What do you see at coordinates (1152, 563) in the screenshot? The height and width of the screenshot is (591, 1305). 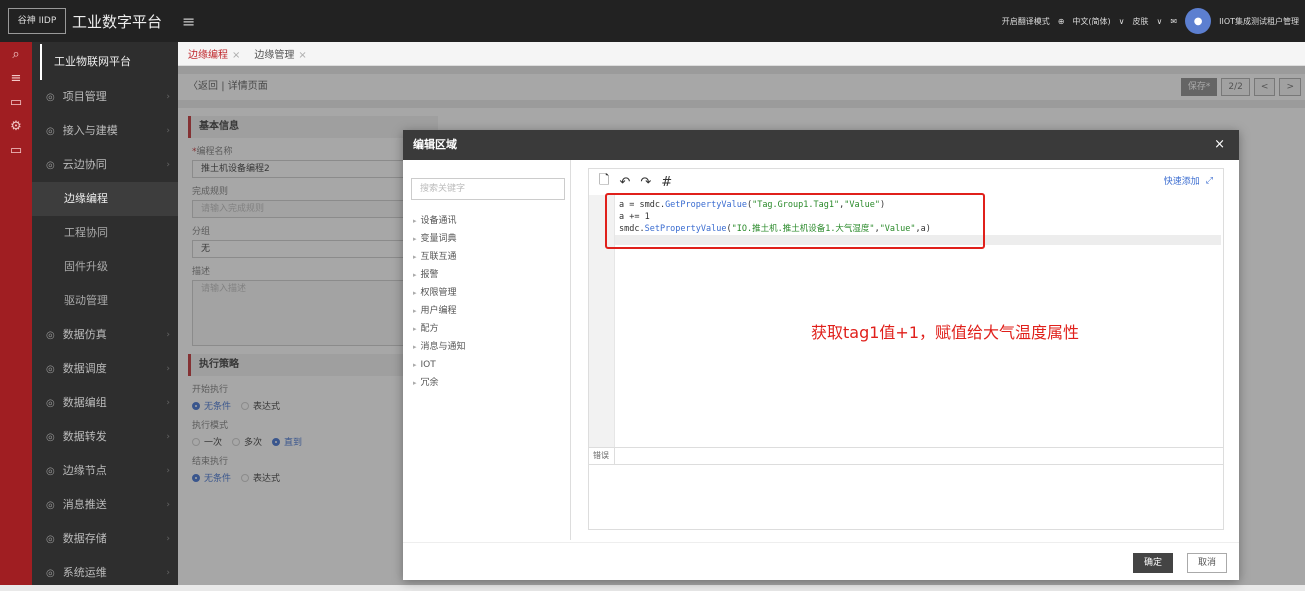 I see `confirm-button: 确定` at bounding box center [1152, 563].